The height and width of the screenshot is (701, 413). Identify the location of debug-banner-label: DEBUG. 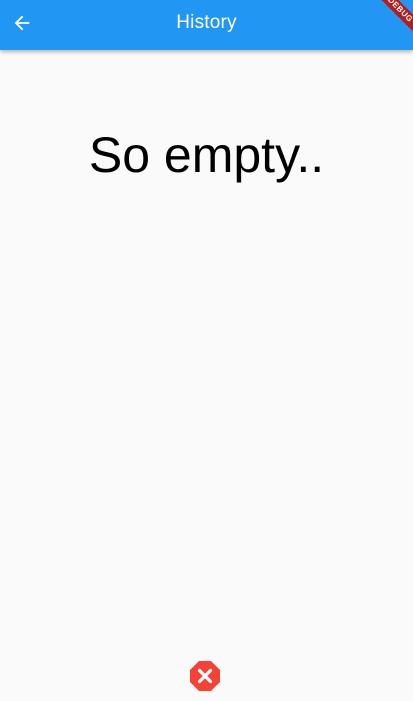
(393, 19).